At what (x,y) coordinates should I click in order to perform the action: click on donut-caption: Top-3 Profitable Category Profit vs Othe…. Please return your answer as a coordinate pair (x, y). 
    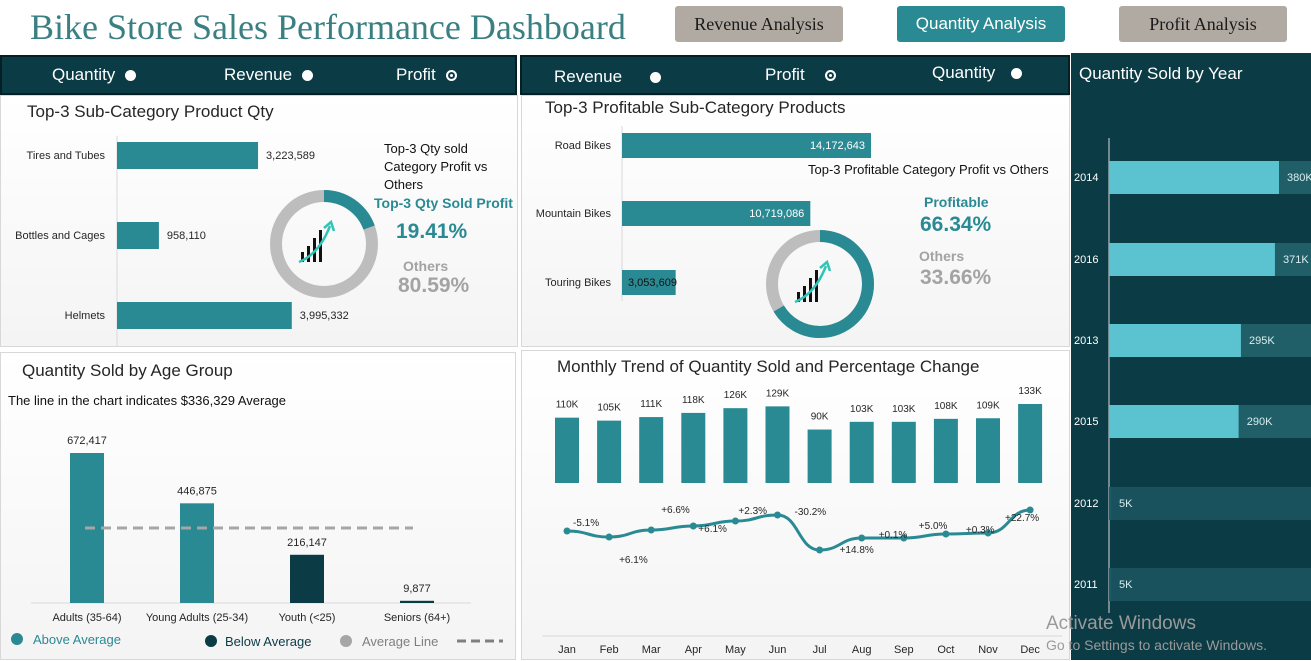
    Looking at the image, I should click on (928, 169).